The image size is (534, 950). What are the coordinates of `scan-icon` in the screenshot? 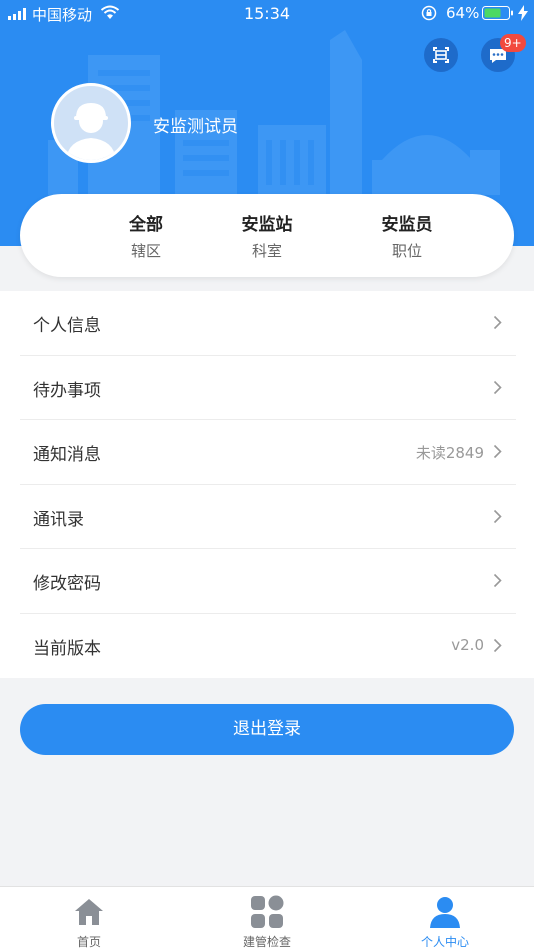 It's located at (441, 55).